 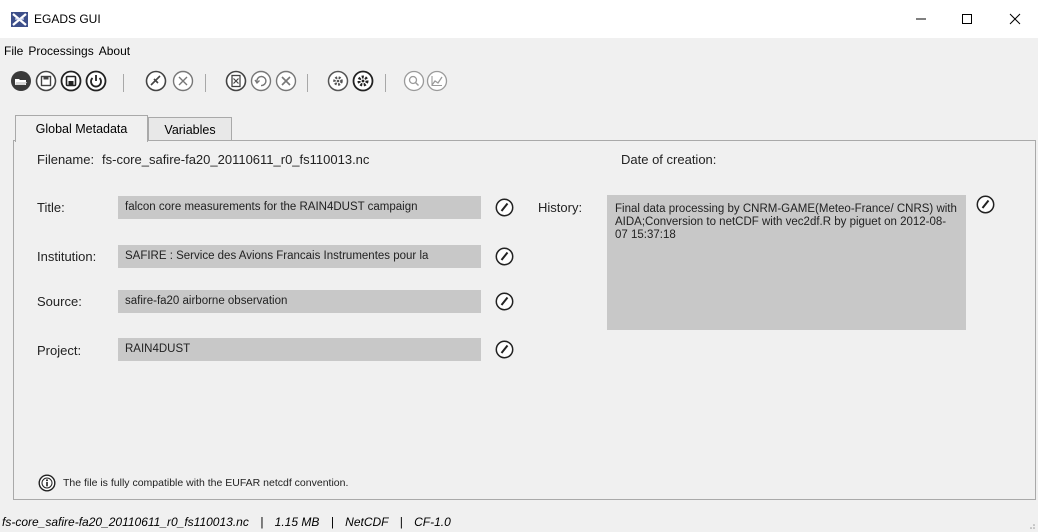 What do you see at coordinates (183, 81) in the screenshot?
I see `clear-plot-icon` at bounding box center [183, 81].